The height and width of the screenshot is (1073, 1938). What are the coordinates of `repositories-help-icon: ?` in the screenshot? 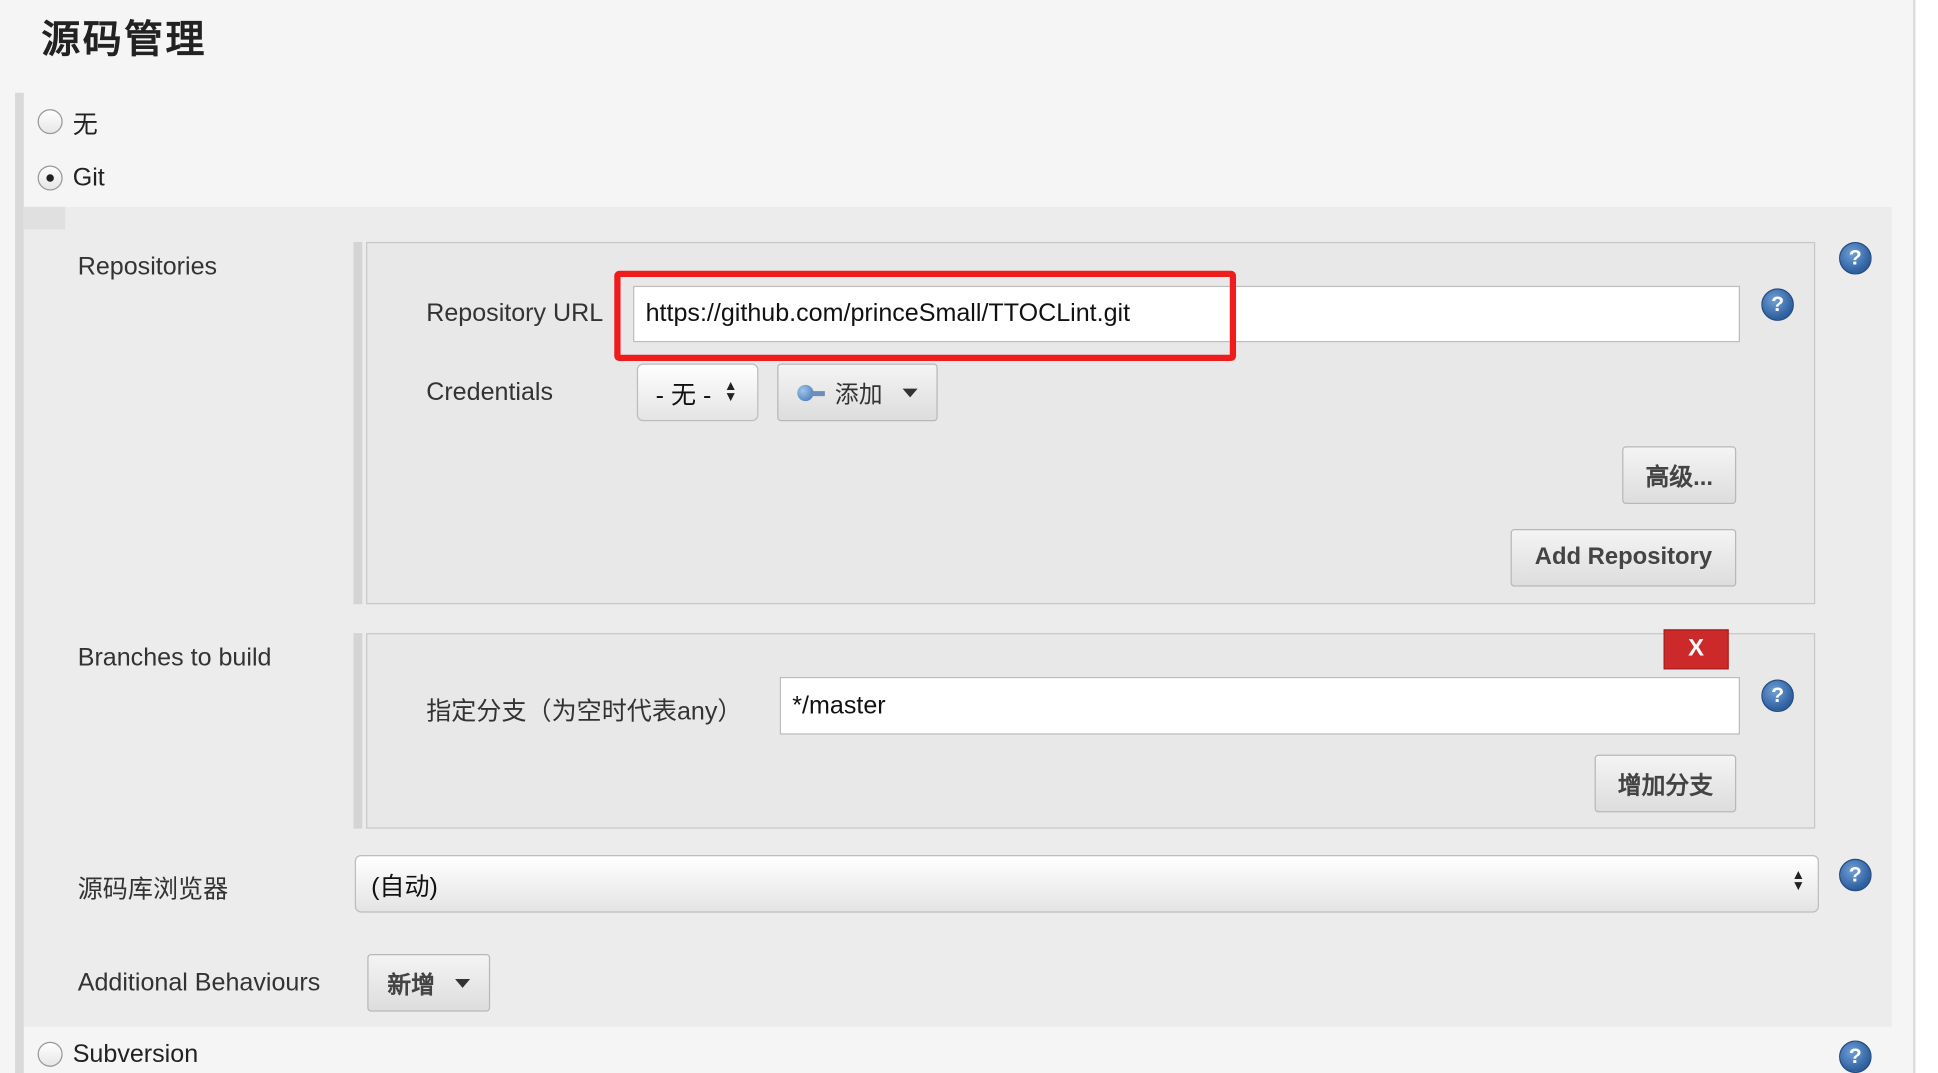 It's located at (1855, 258).